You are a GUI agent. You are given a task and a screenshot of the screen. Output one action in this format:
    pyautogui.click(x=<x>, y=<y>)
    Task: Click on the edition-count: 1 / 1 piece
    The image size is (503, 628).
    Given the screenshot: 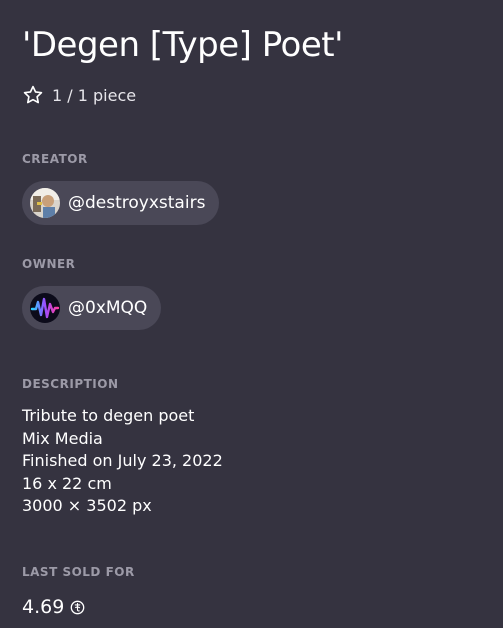 What is the action you would take?
    pyautogui.click(x=94, y=95)
    